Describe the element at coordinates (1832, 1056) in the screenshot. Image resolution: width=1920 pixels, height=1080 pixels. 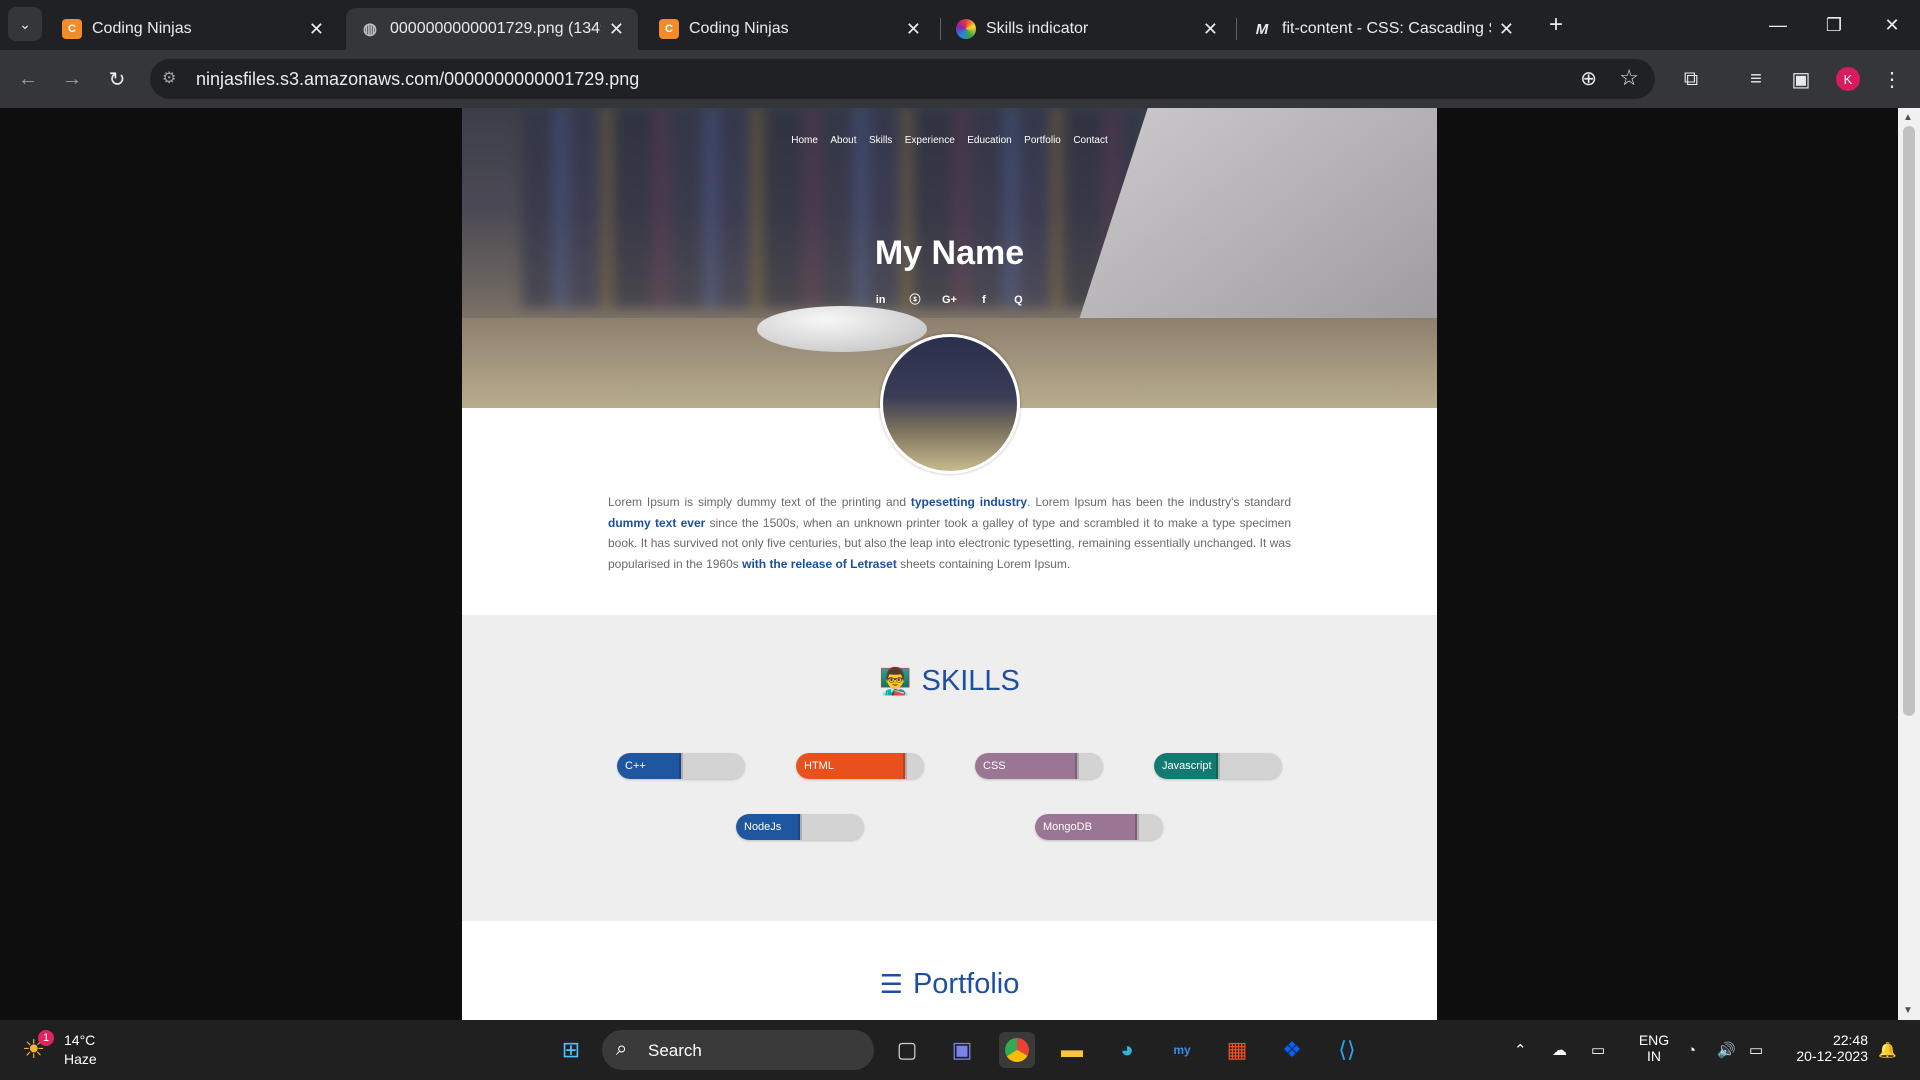
I see `clock-date: 20-12-2023` at that location.